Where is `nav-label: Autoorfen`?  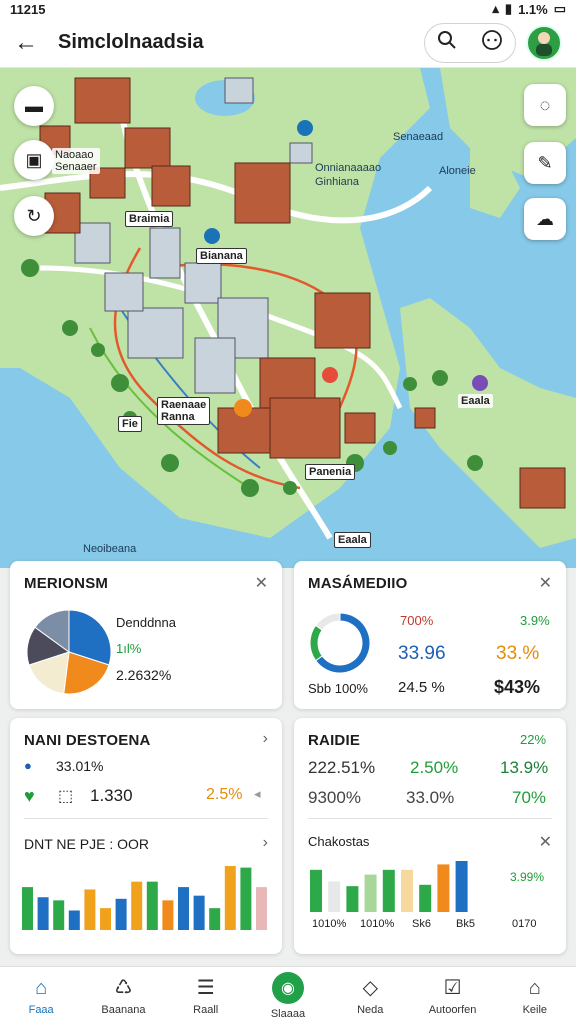
nav-label: Autoorfen is located at coordinates (452, 1009).